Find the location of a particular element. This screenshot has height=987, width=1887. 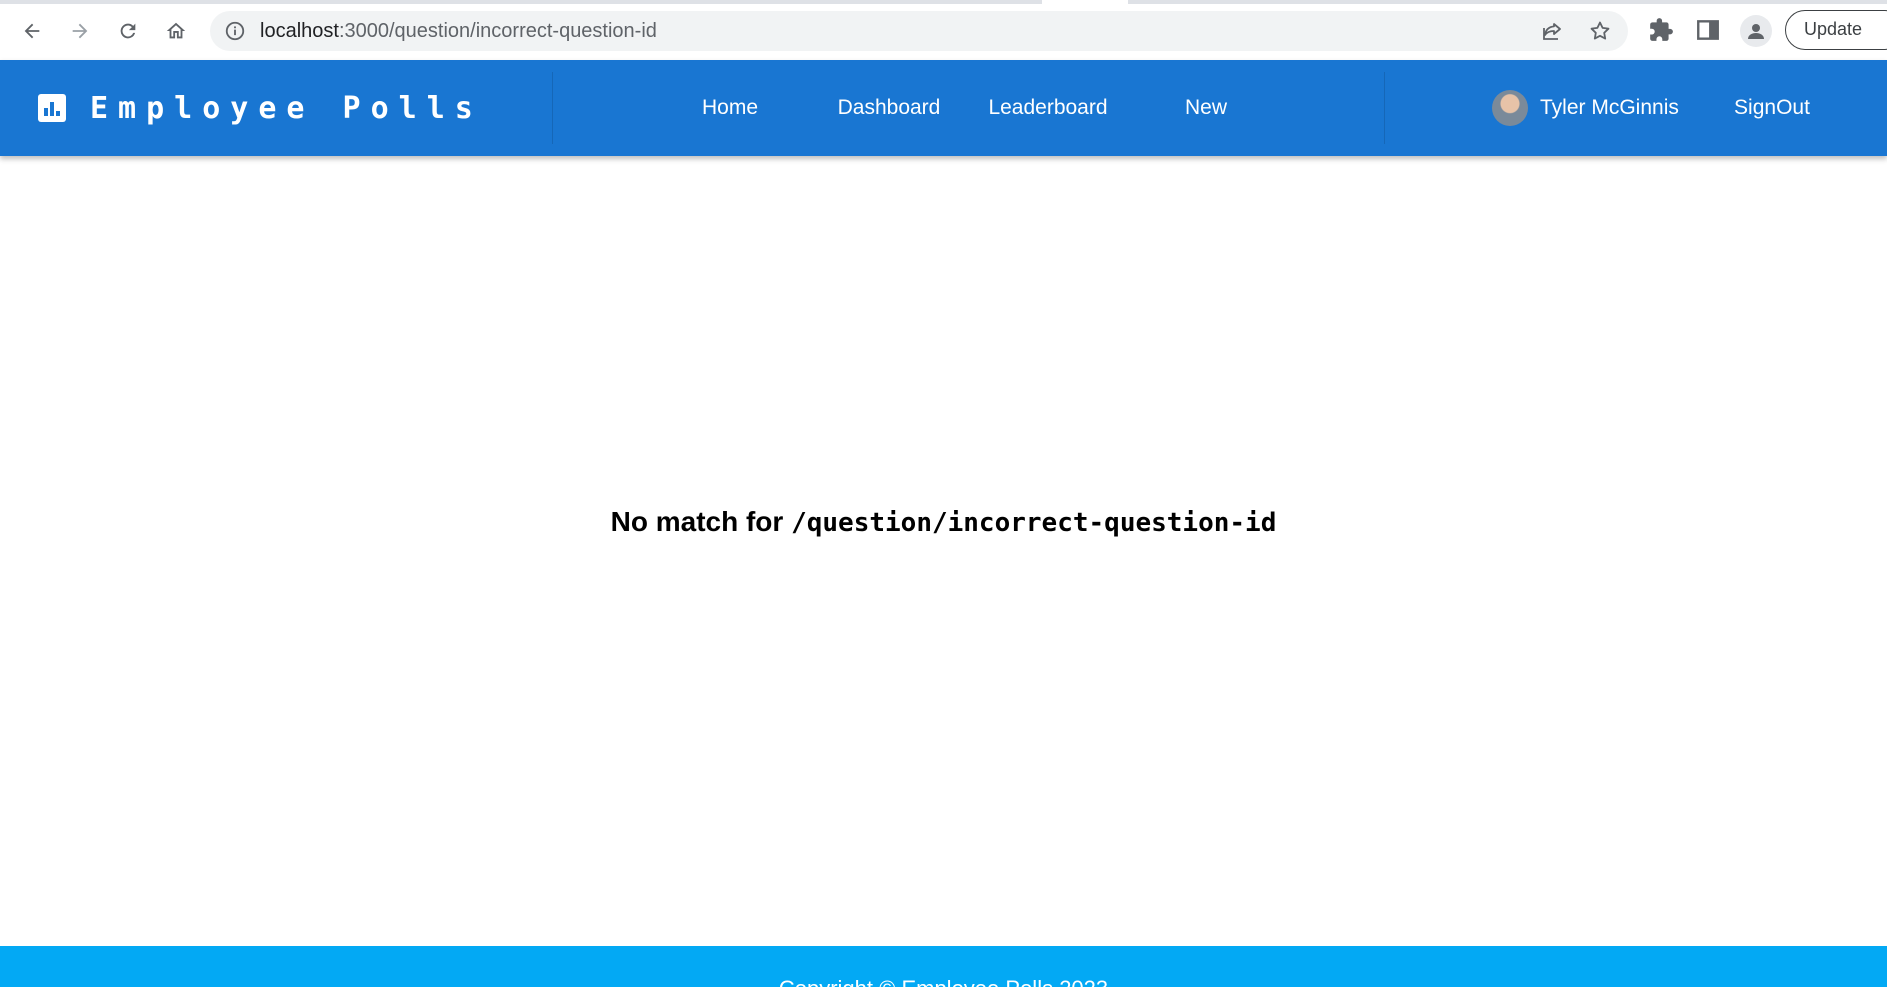

update-button: Update is located at coordinates (1836, 30).